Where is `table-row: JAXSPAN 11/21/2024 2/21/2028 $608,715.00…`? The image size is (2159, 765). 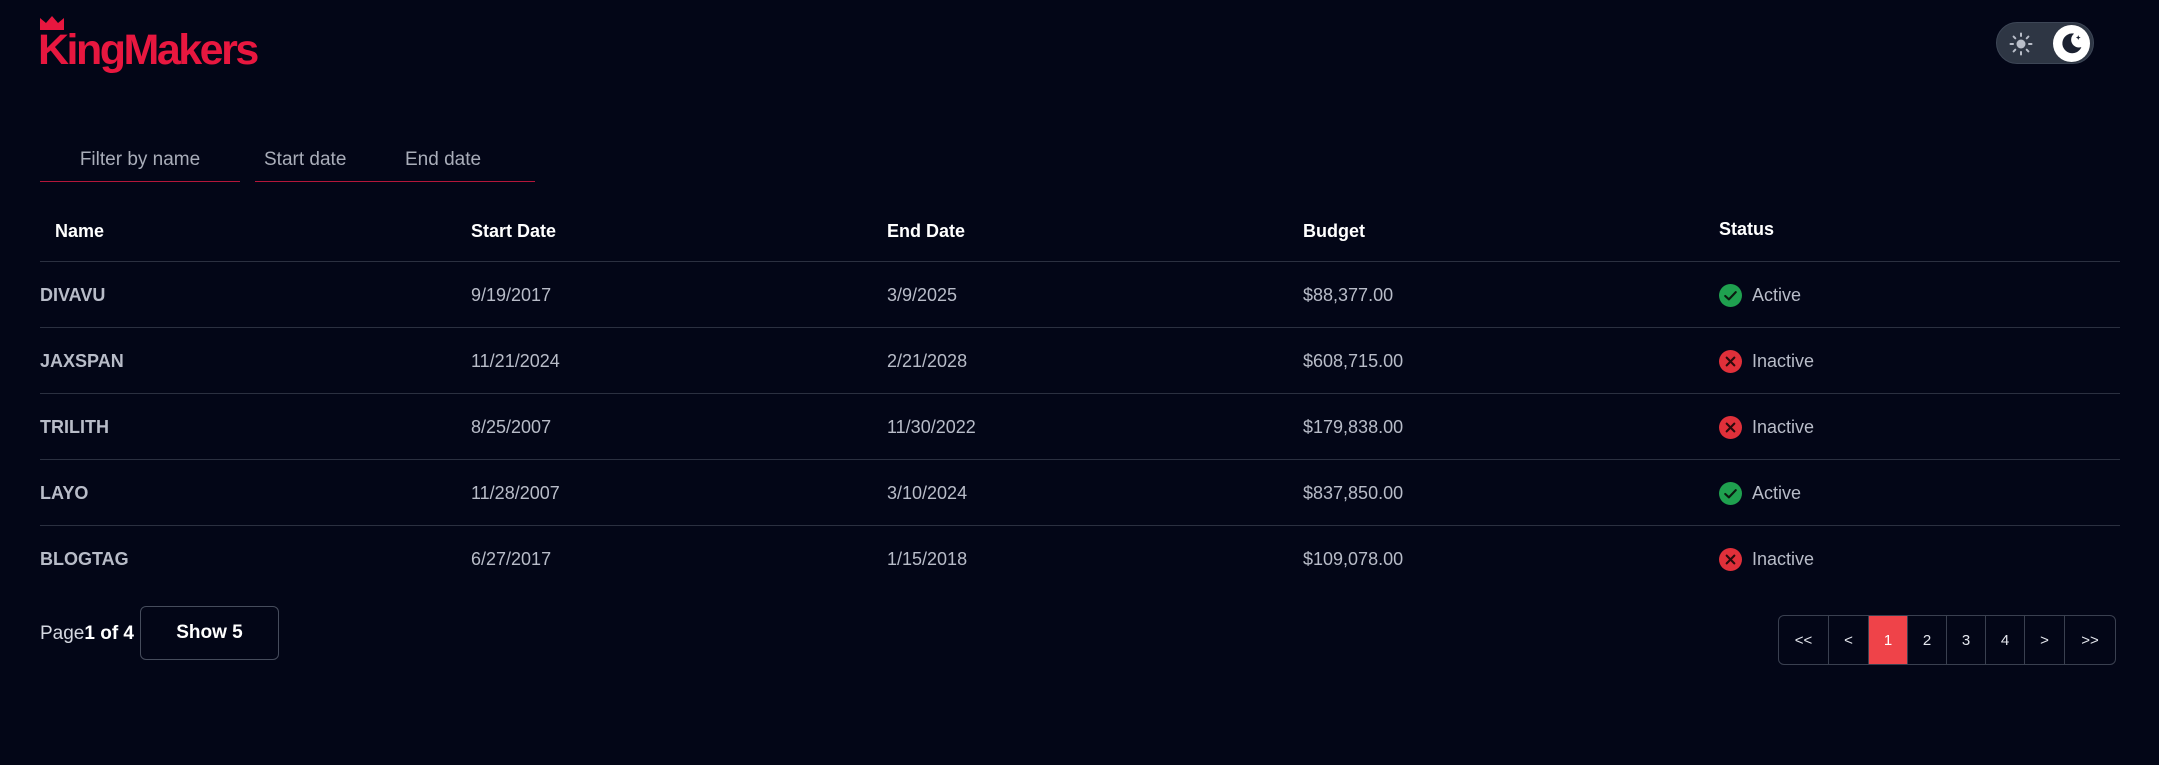 table-row: JAXSPAN 11/21/2024 2/21/2028 $608,715.00… is located at coordinates (1080, 361).